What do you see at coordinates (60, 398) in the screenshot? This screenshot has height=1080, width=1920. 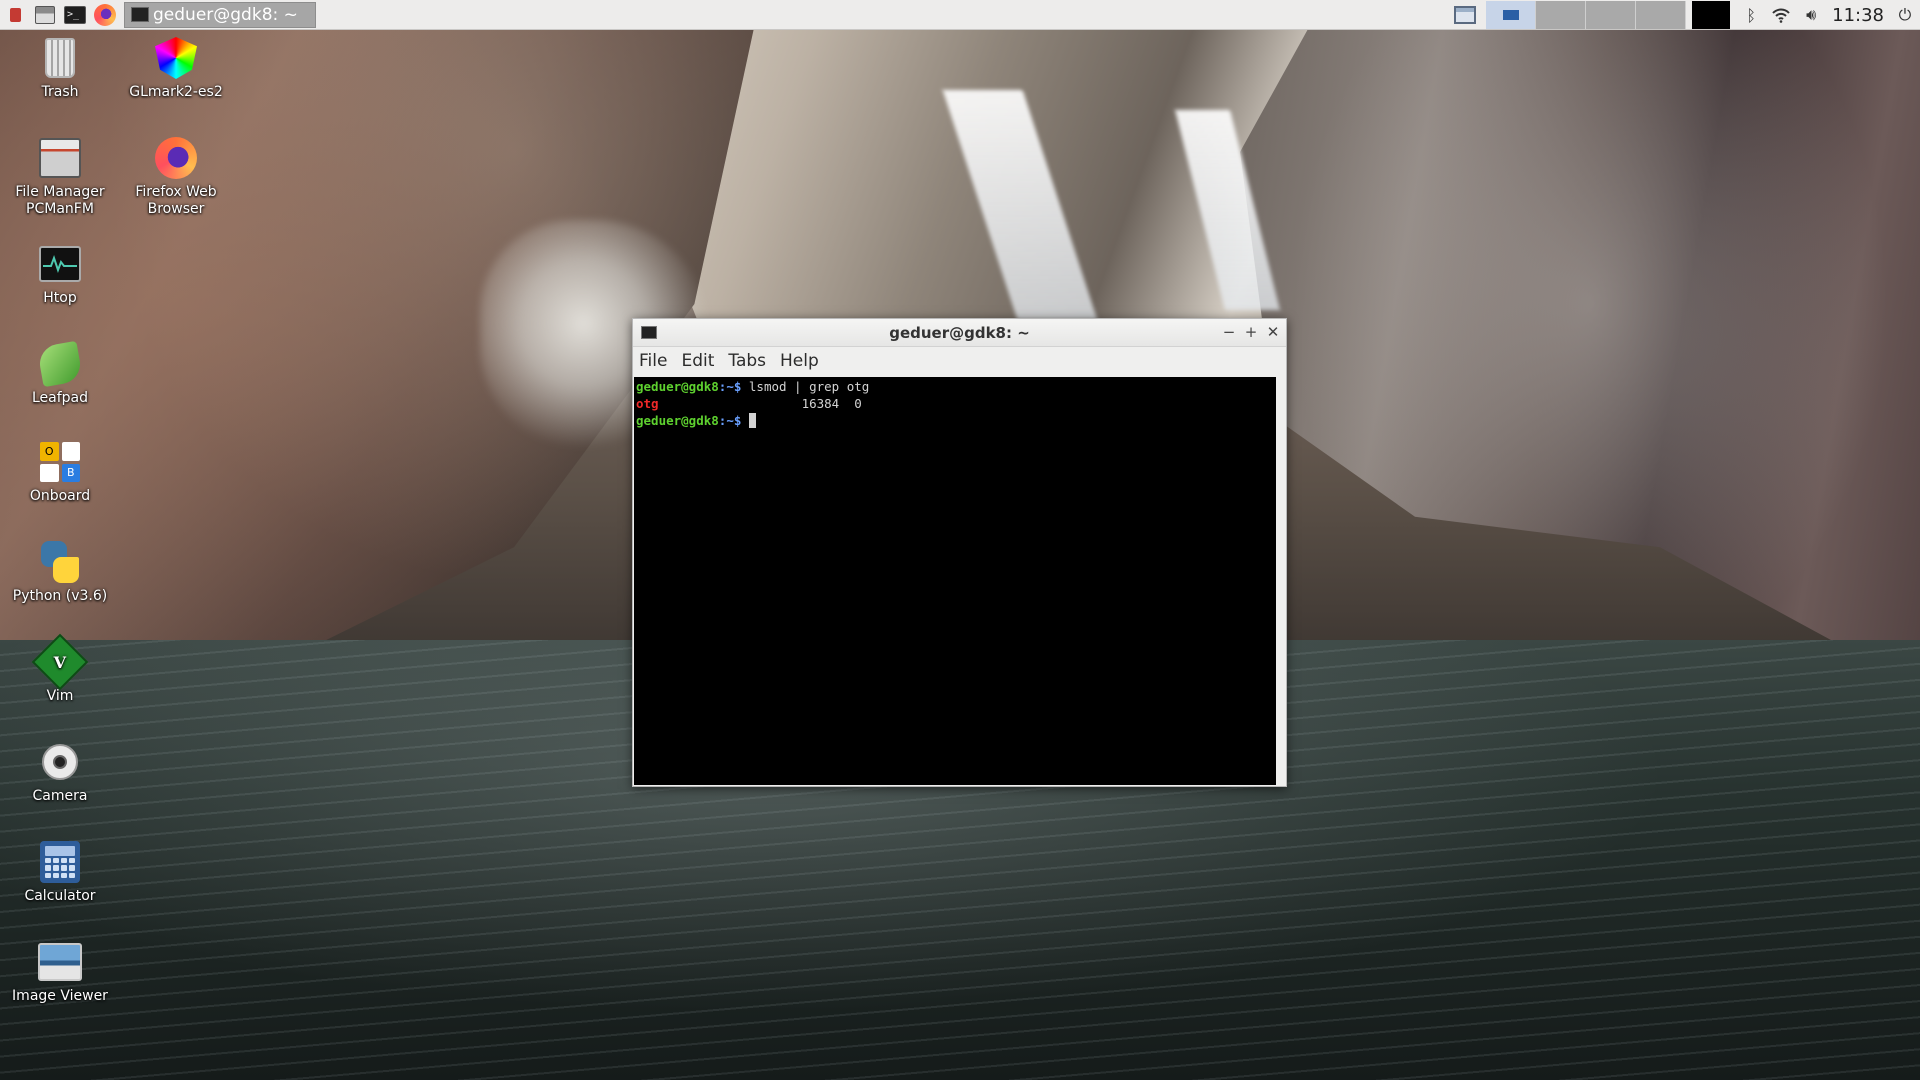 I see `desktop-icon-label: Leafpad` at bounding box center [60, 398].